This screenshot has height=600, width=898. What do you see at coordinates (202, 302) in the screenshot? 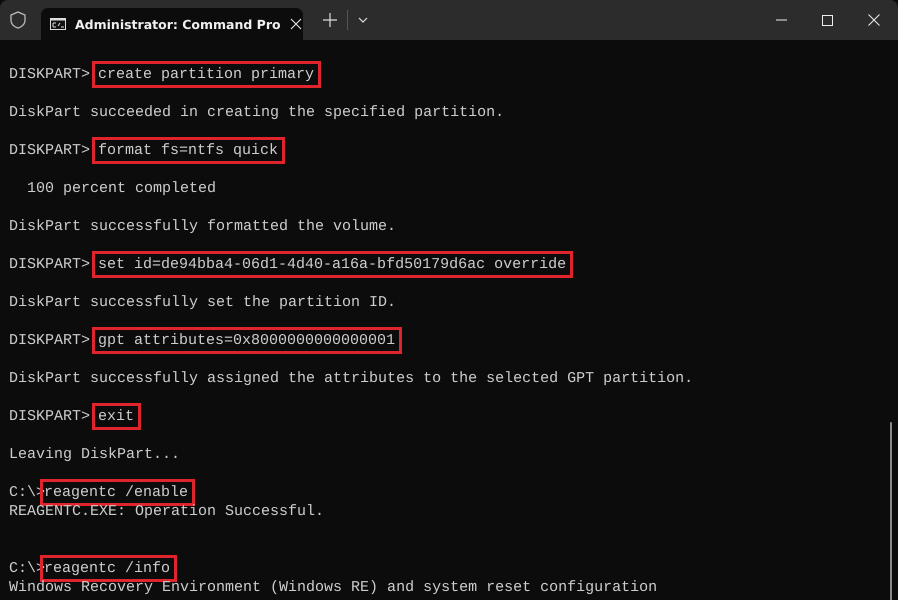
I see `output-line: DiskPart successfully set the partition ID.` at bounding box center [202, 302].